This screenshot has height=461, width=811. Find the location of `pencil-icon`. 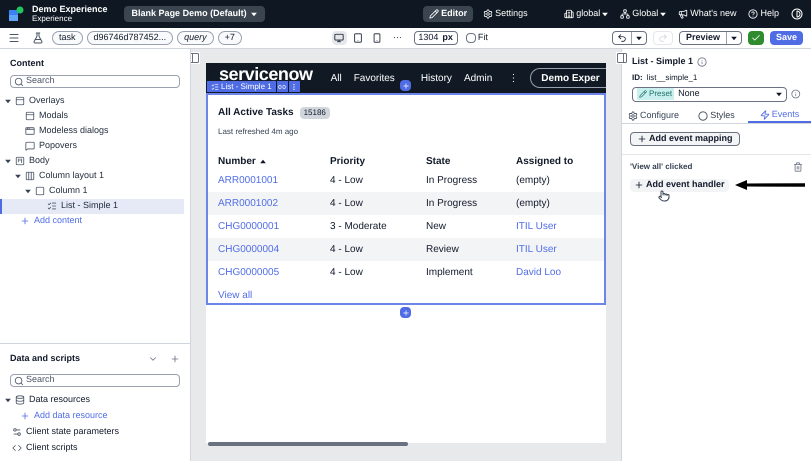

pencil-icon is located at coordinates (643, 94).